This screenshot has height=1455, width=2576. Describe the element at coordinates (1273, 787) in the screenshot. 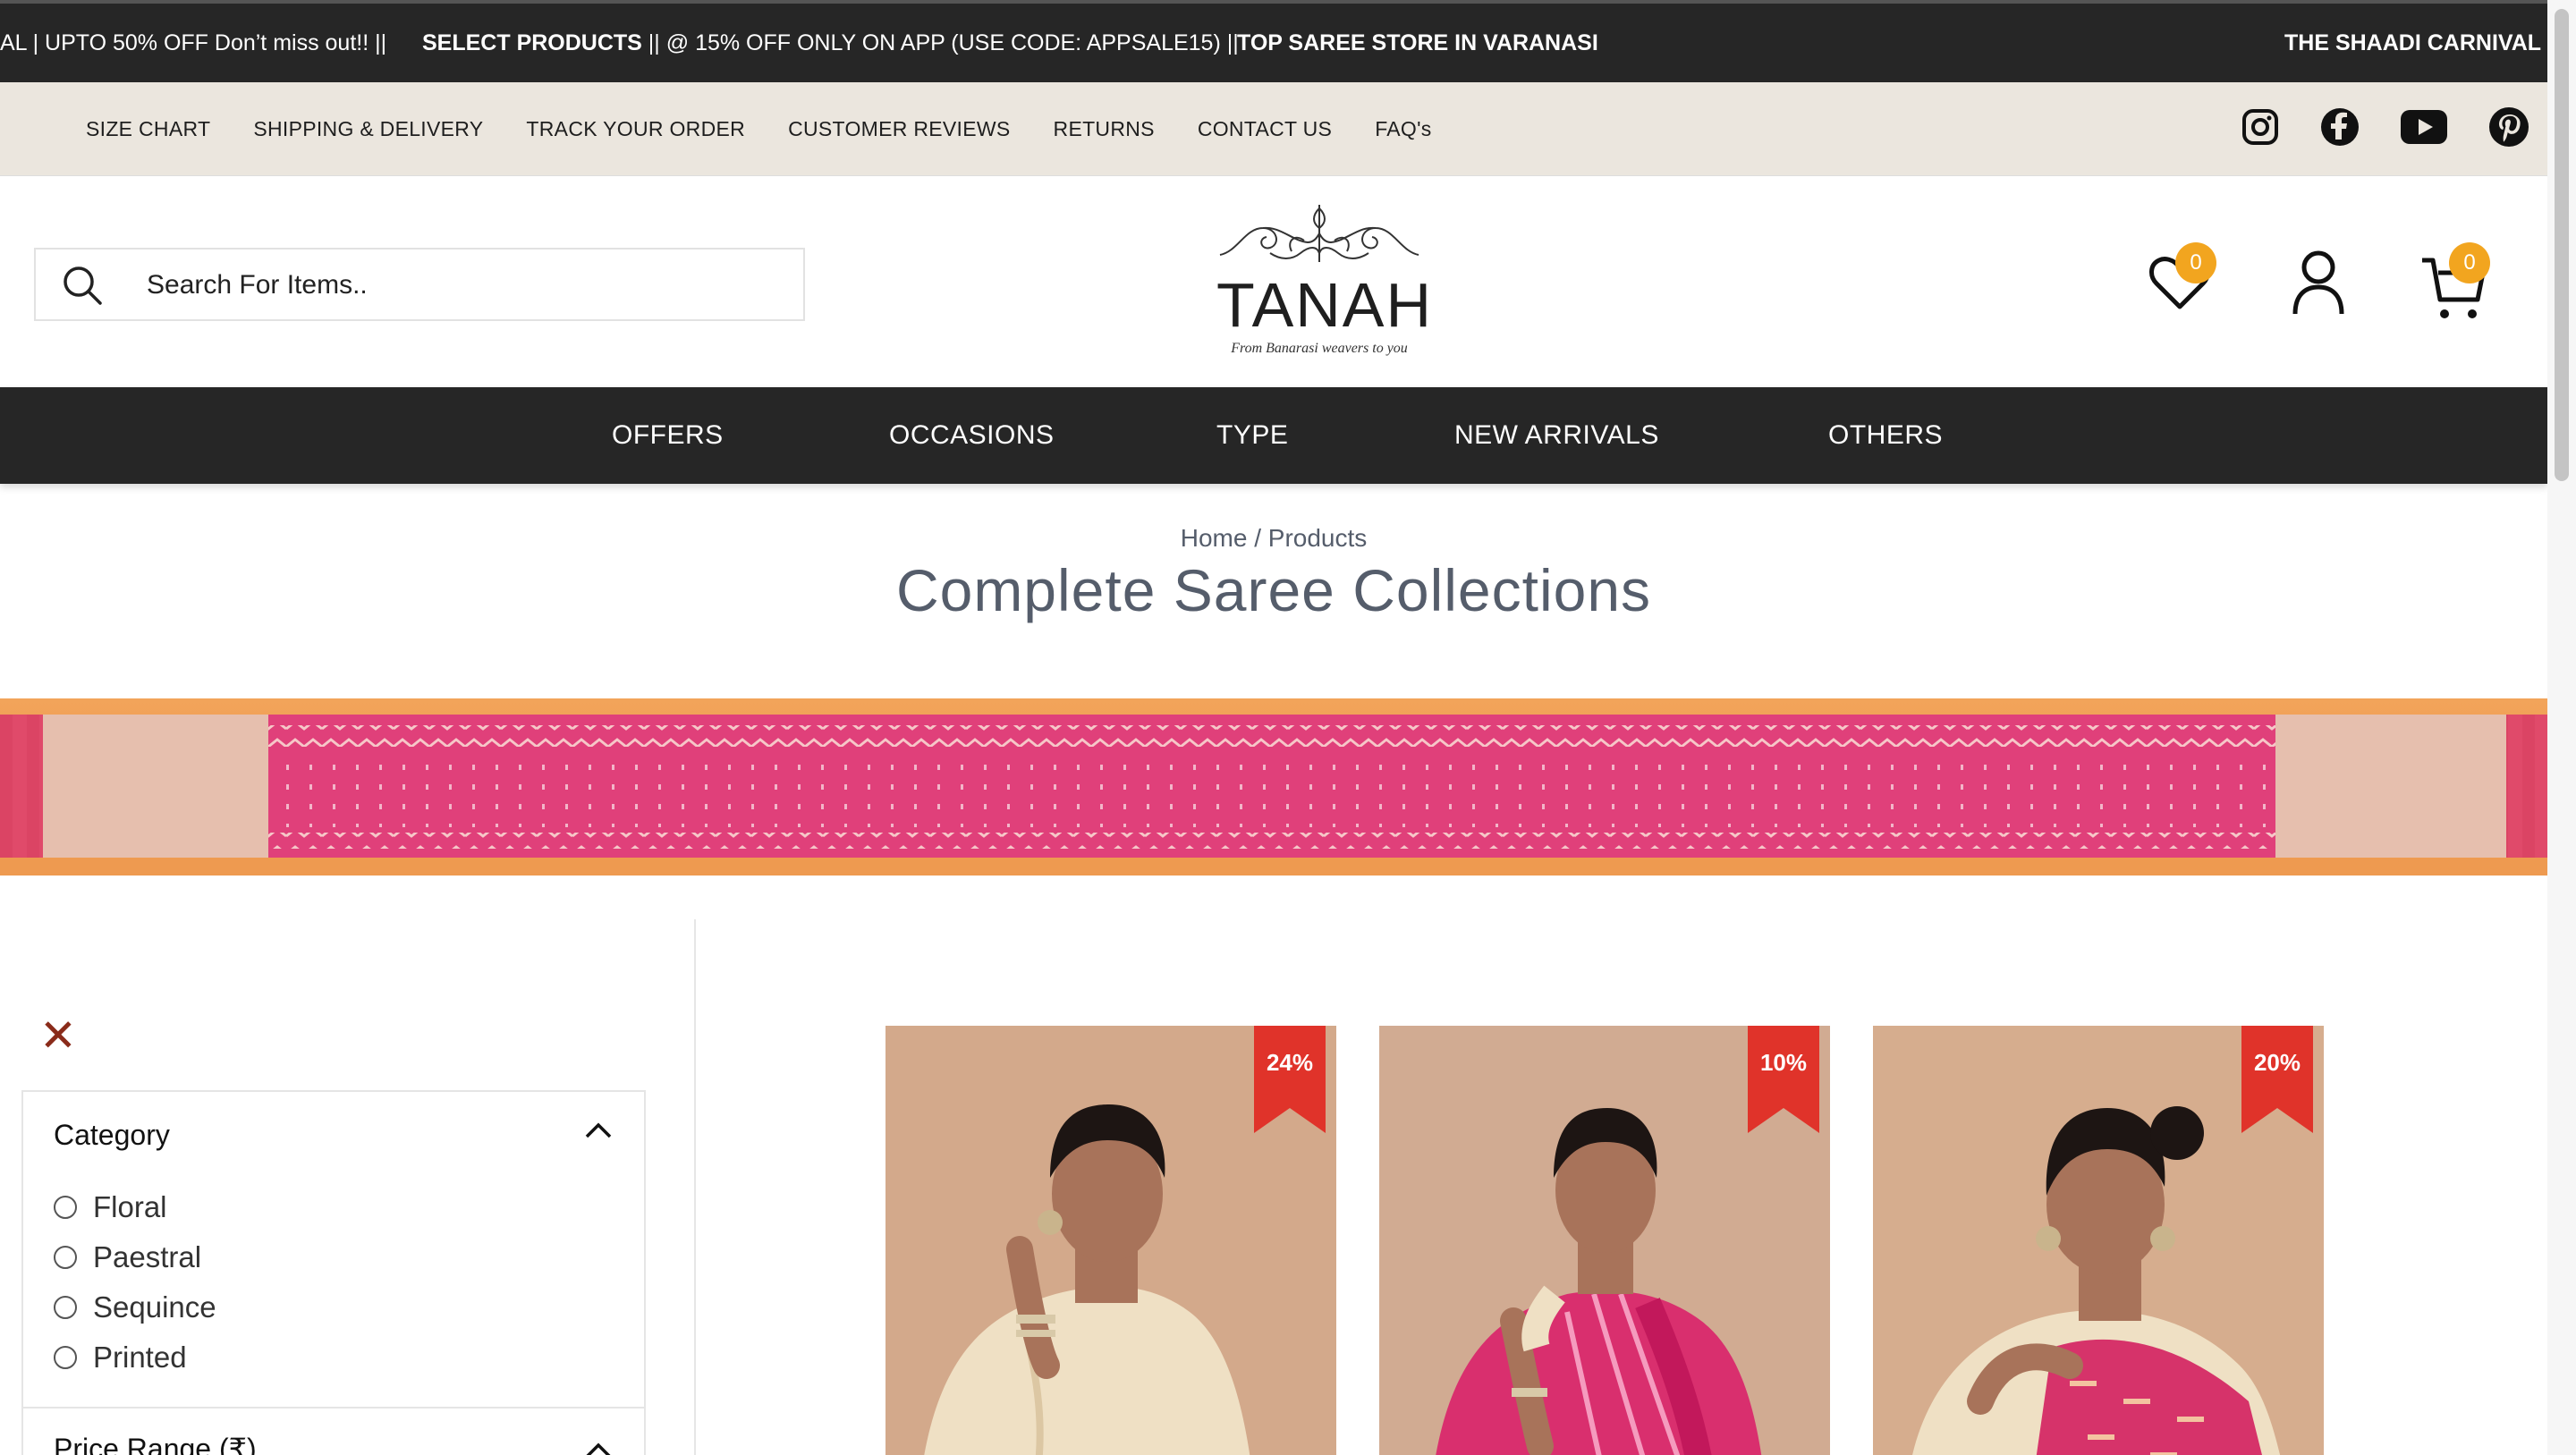

I see `collection-banner` at that location.